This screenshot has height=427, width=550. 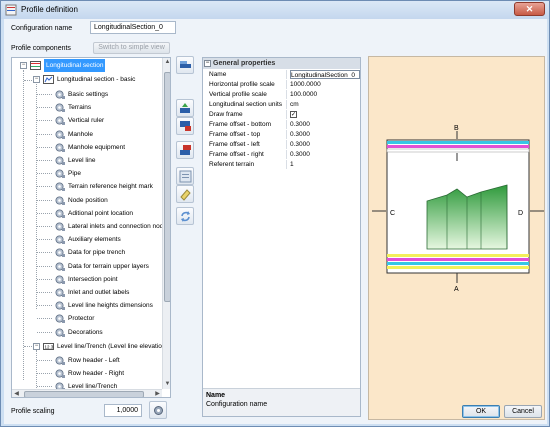 I want to click on close-button: ✕, so click(x=529, y=9).